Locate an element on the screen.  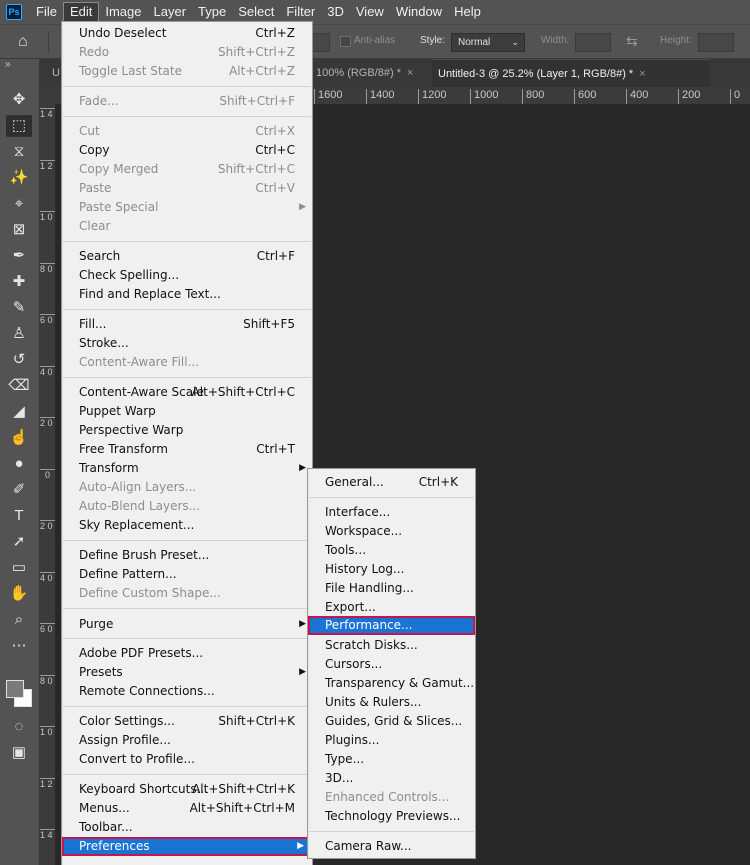
menu-item-copy: Copy Ctrl+C is located at coordinates (187, 150).